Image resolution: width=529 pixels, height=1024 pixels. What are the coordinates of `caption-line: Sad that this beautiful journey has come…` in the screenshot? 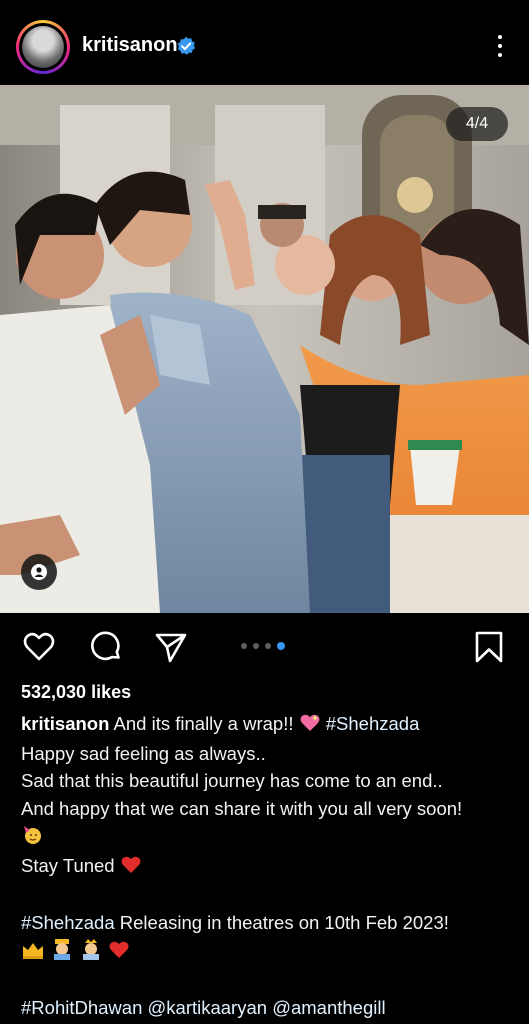 It's located at (232, 781).